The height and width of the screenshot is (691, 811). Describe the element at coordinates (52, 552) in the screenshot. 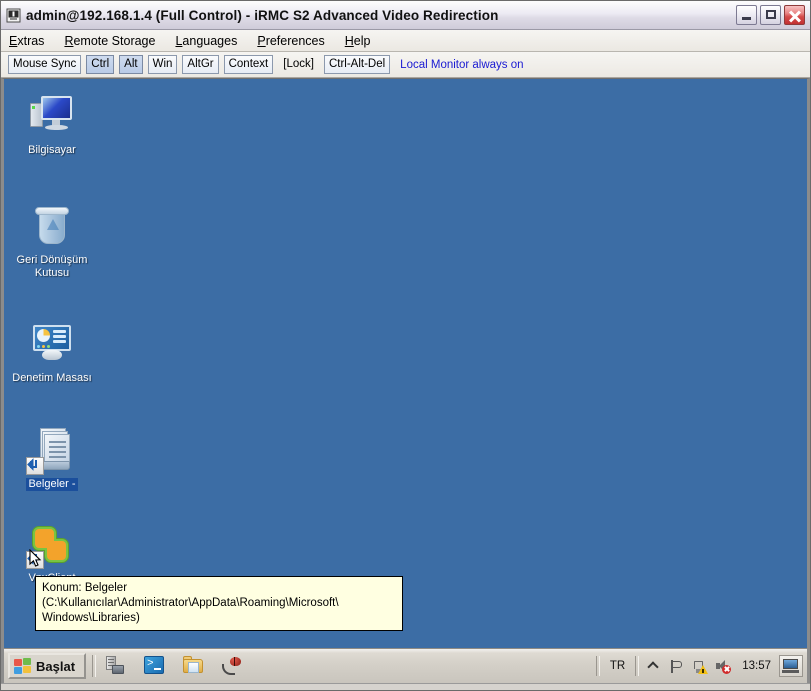

I see `desktop-icon-vpxclient: VpxClient` at that location.